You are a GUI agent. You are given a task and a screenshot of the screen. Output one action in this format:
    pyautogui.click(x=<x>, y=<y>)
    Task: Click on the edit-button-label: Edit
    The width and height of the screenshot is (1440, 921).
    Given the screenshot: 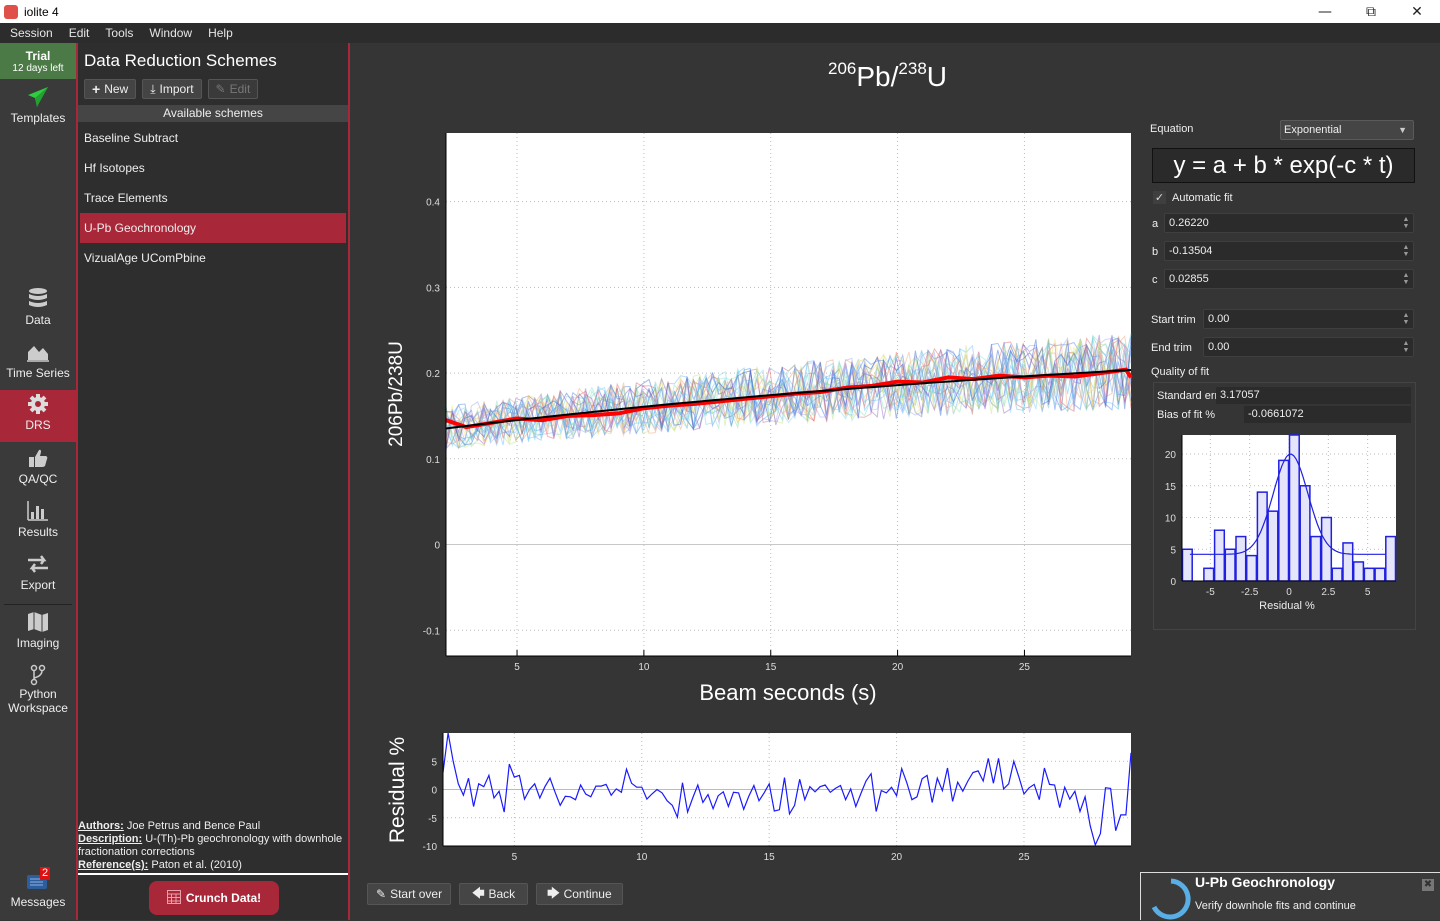 What is the action you would take?
    pyautogui.click(x=240, y=89)
    